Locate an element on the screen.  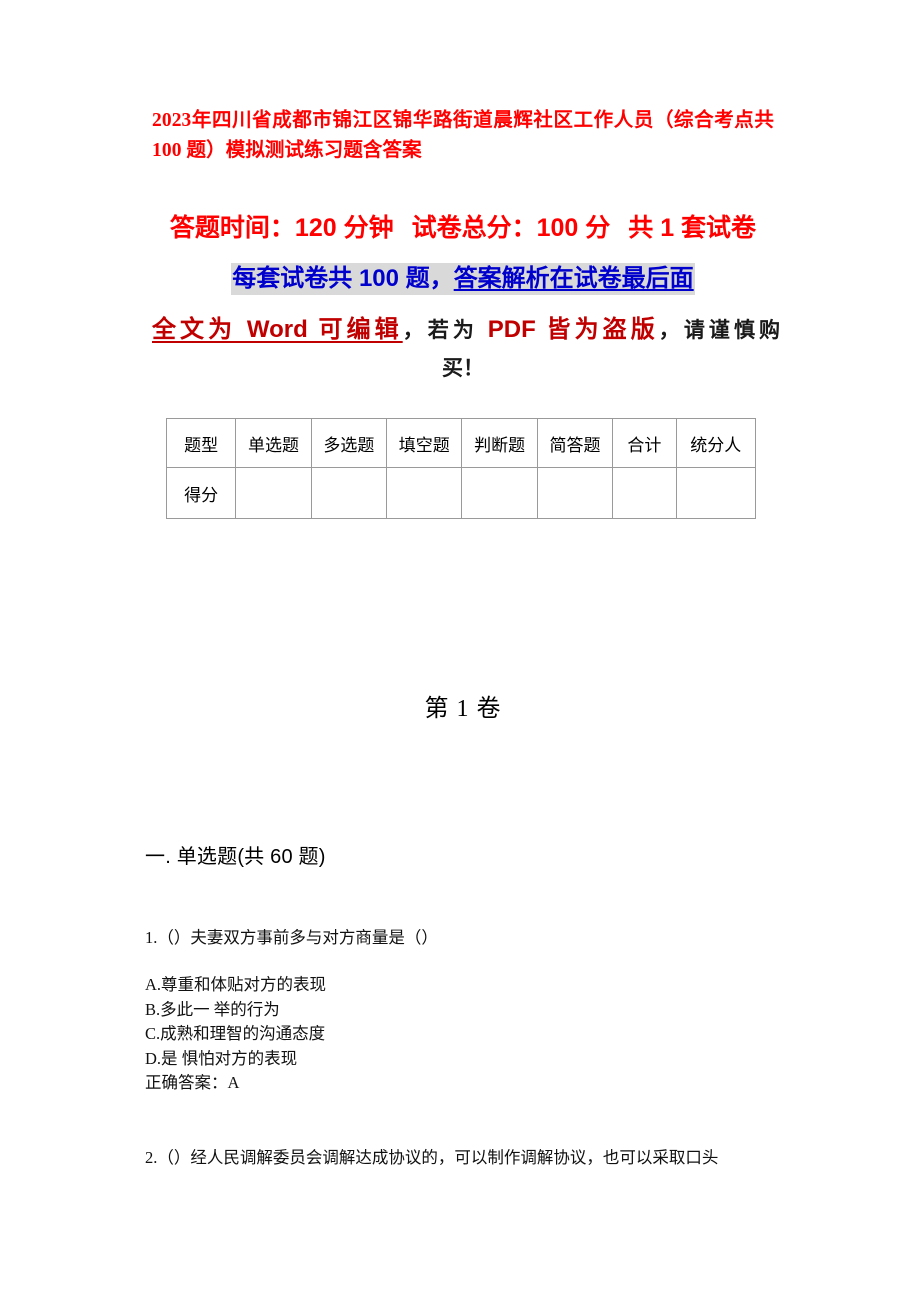
table-header-cell: 题型 is located at coordinates (201, 443).